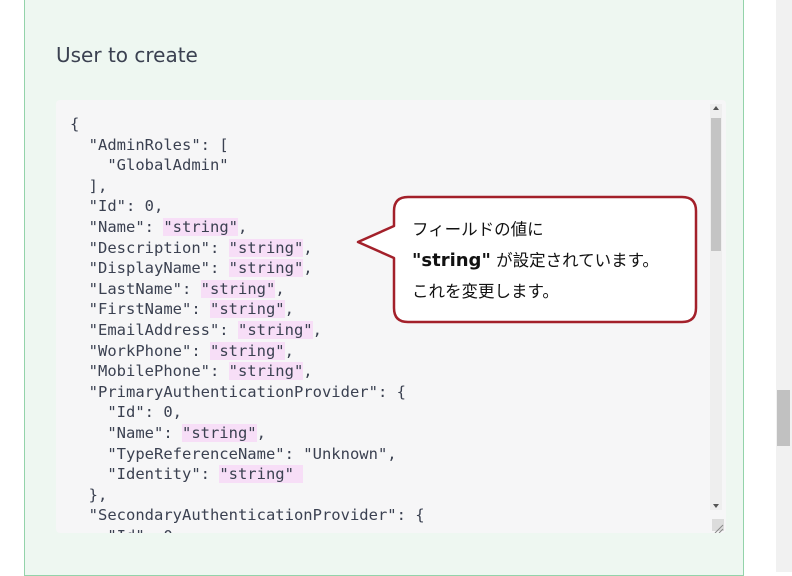 The width and height of the screenshot is (792, 576). I want to click on code-token: "AdminRoles": [, so click(149, 144).